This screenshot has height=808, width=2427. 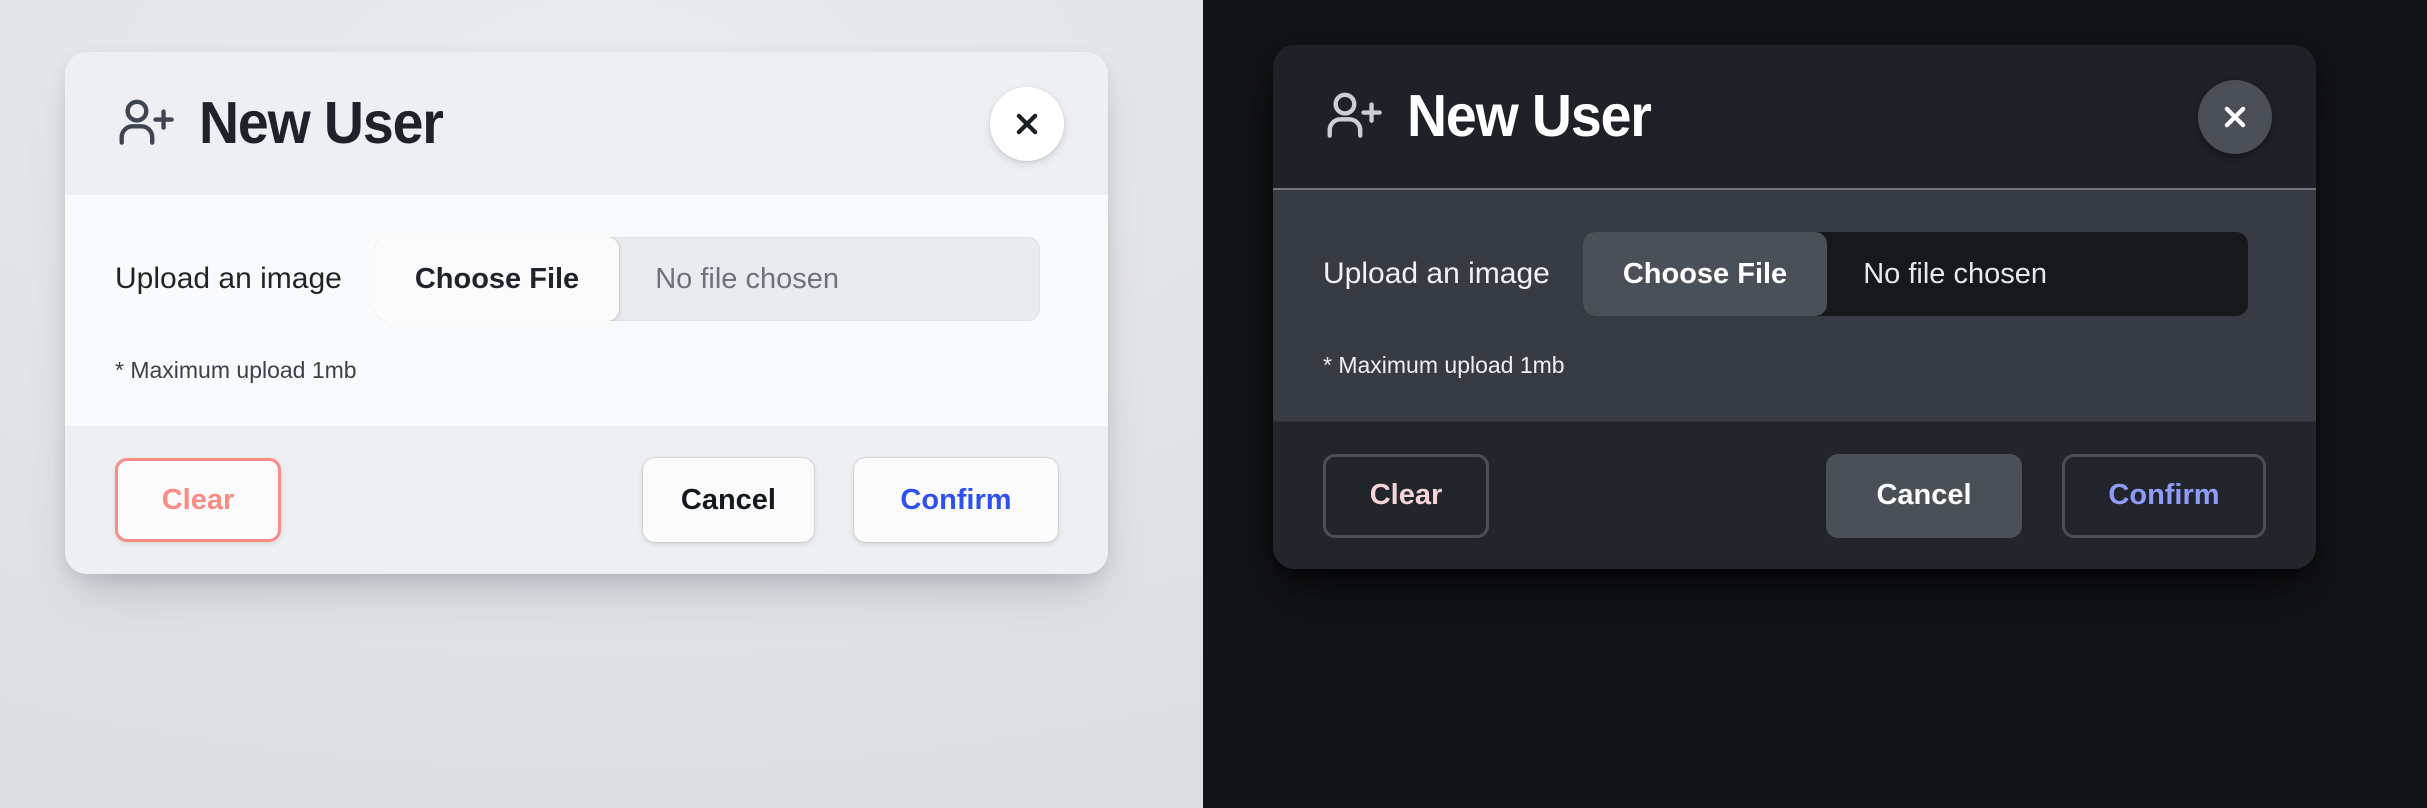 What do you see at coordinates (2046, 495) in the screenshot?
I see `footer-actions-dark: Cancel Confirm` at bounding box center [2046, 495].